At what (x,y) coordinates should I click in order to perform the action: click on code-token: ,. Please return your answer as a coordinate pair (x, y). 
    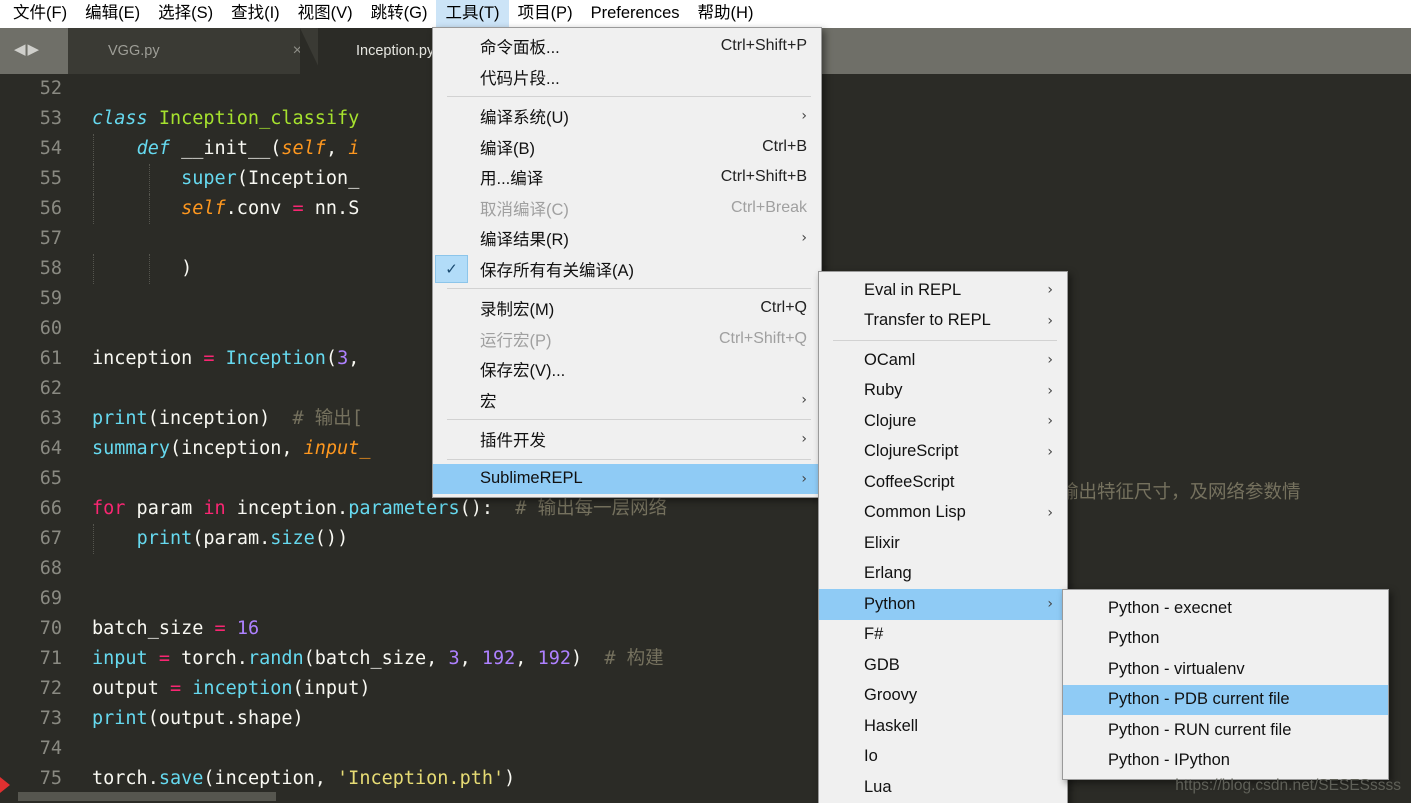
    Looking at the image, I should click on (337, 148).